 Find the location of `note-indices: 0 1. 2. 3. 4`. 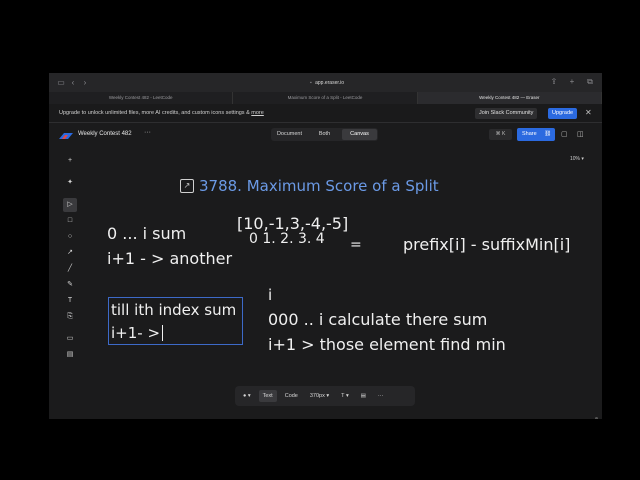

note-indices: 0 1. 2. 3. 4 is located at coordinates (287, 239).